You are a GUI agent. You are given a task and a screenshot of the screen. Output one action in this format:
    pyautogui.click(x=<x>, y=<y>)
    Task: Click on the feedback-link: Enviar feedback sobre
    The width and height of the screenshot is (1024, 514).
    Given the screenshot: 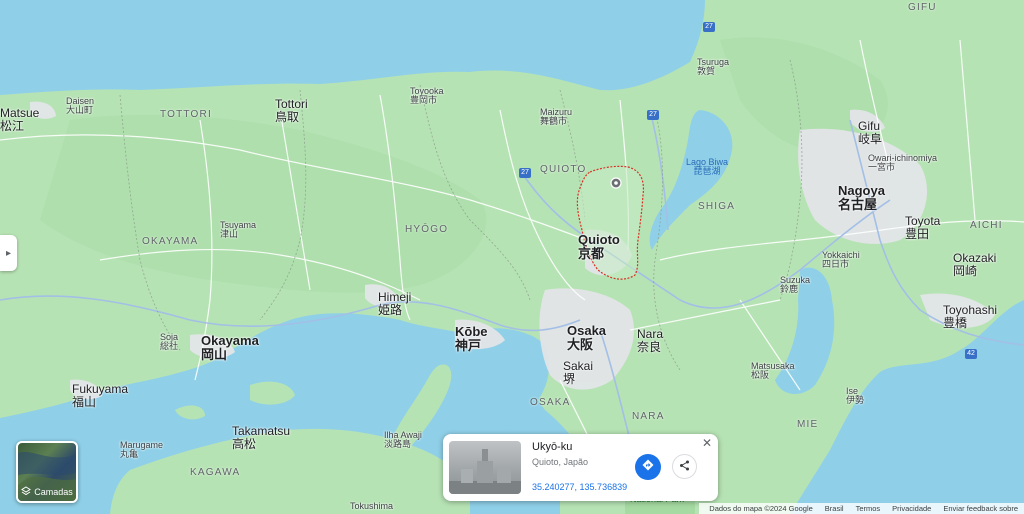 What is the action you would take?
    pyautogui.click(x=980, y=508)
    